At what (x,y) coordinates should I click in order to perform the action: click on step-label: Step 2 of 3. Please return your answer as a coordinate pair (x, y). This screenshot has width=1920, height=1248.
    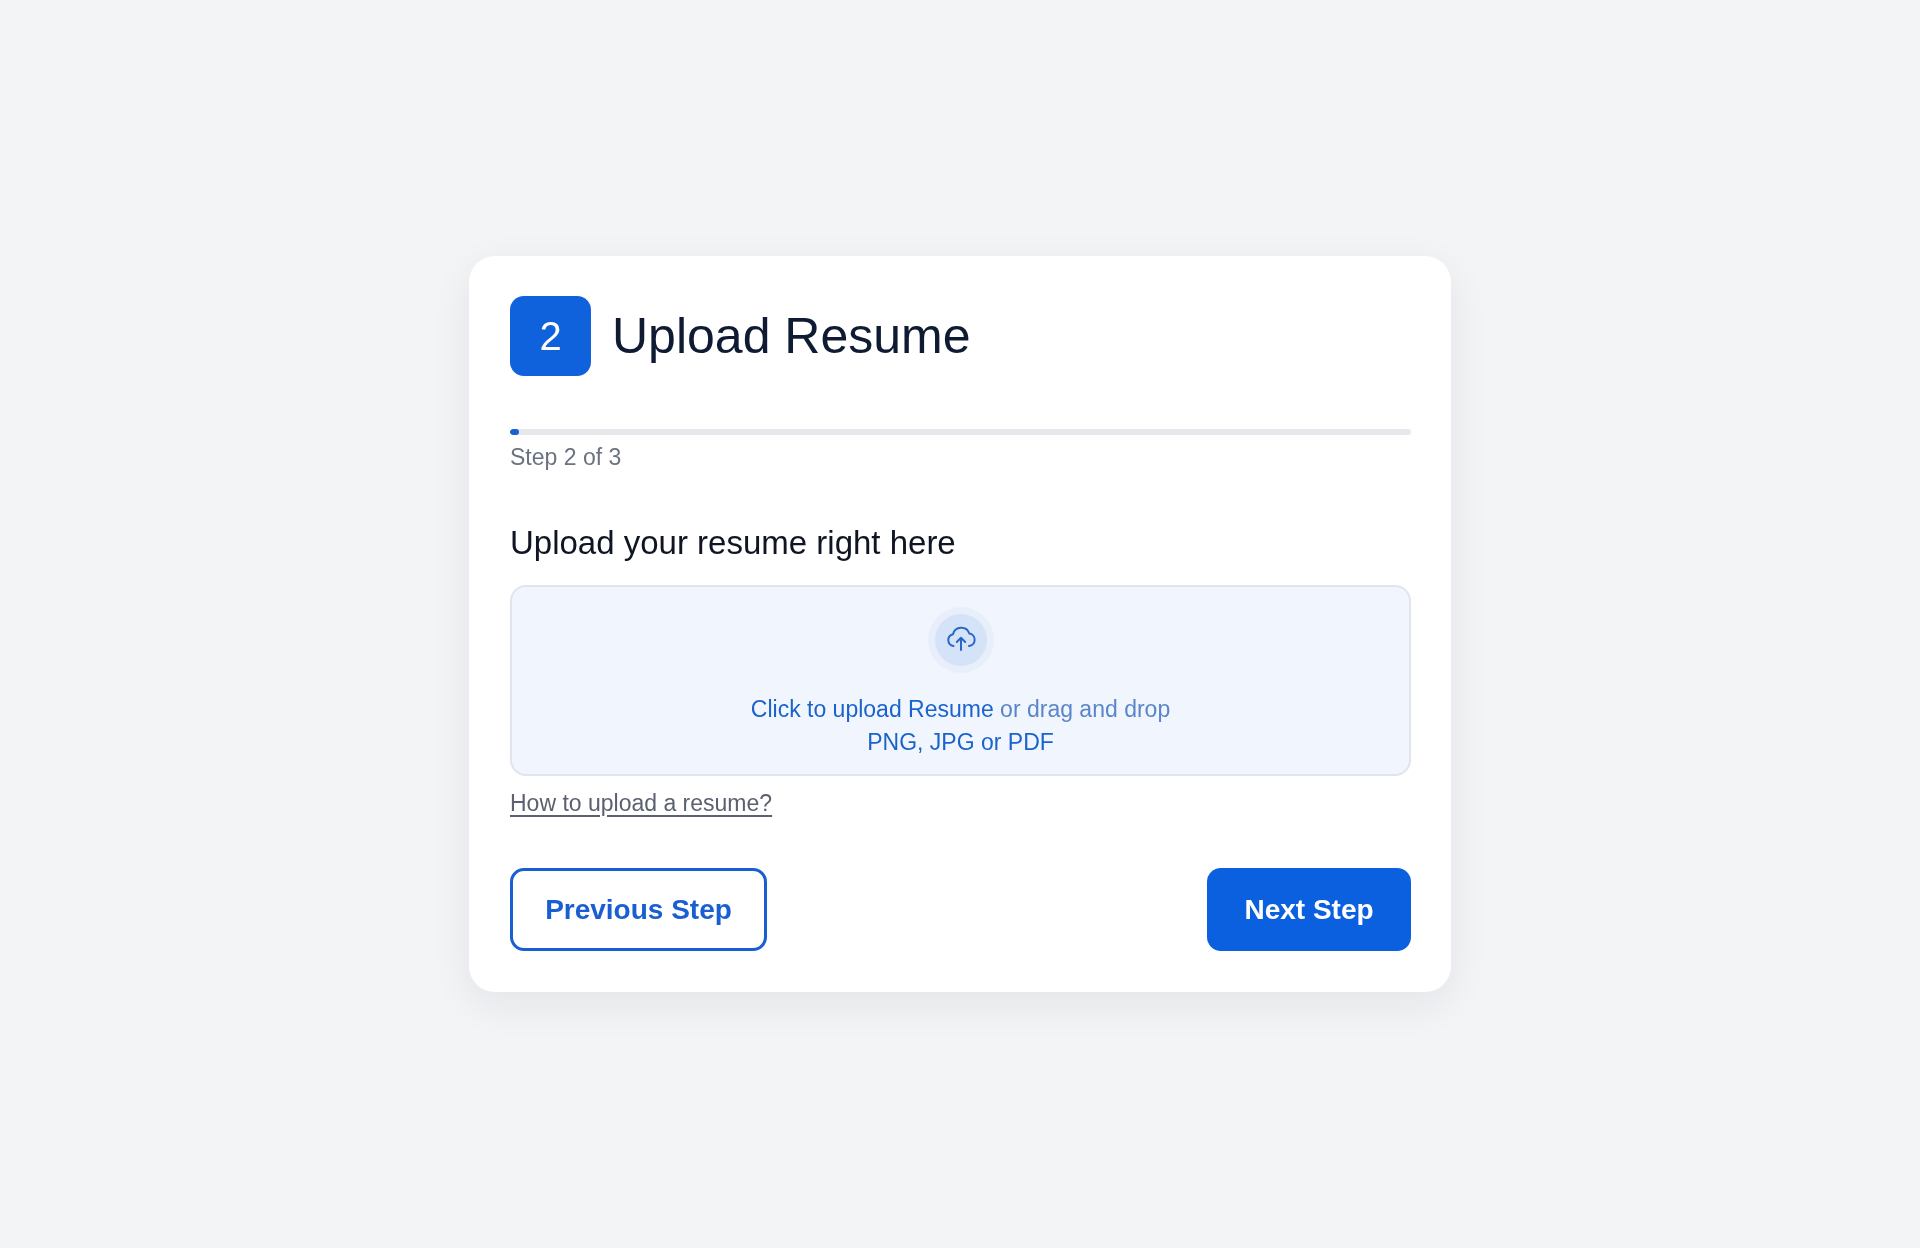
    Looking at the image, I should click on (566, 457).